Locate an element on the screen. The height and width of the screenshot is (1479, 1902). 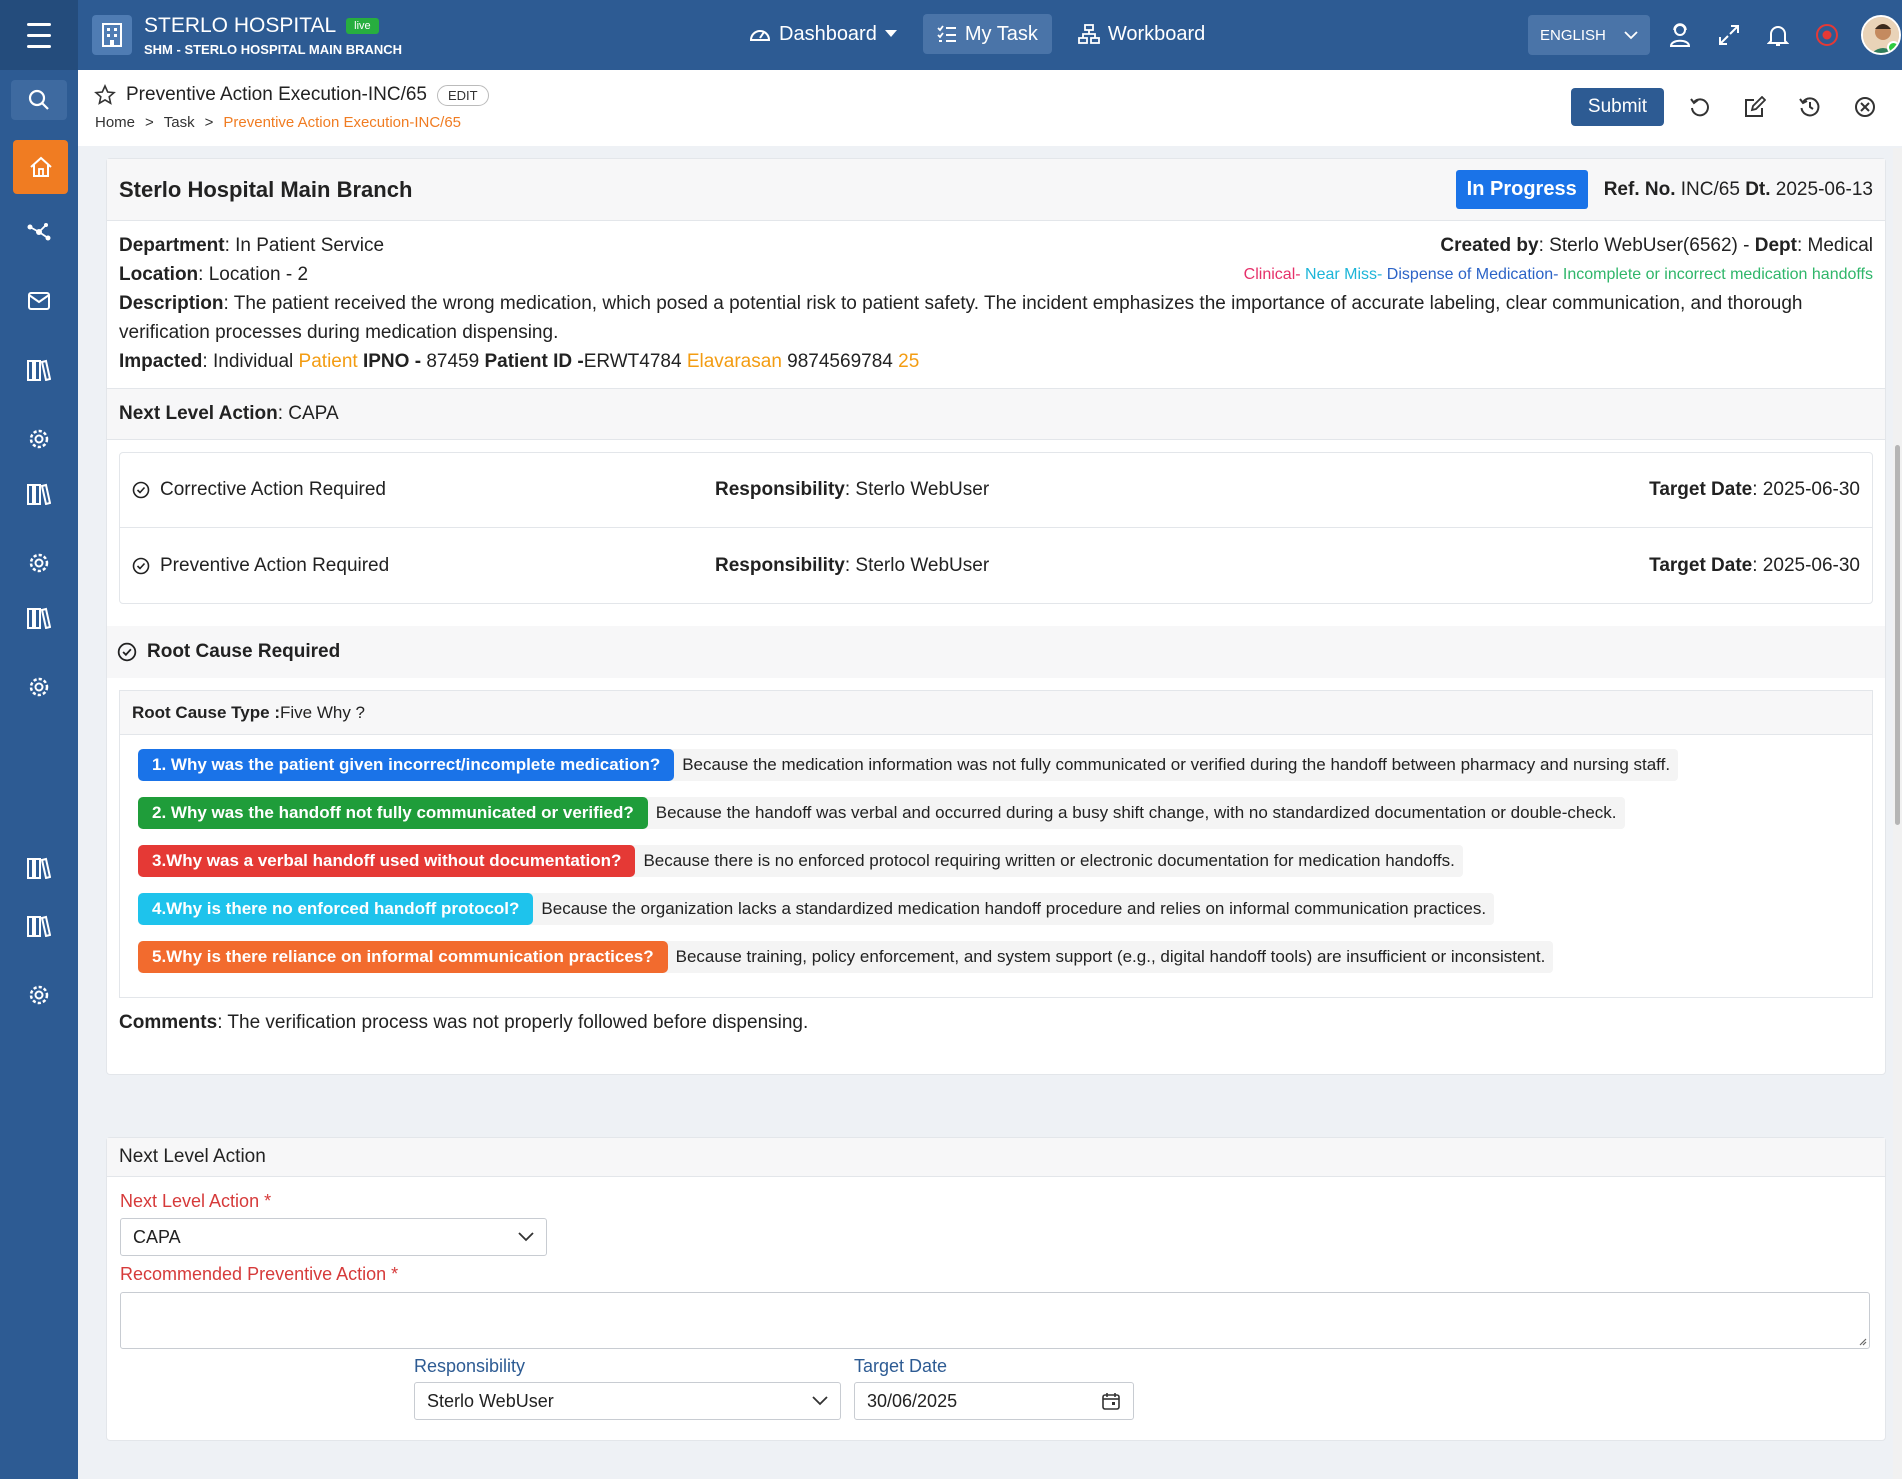
close-button is located at coordinates (1865, 107).